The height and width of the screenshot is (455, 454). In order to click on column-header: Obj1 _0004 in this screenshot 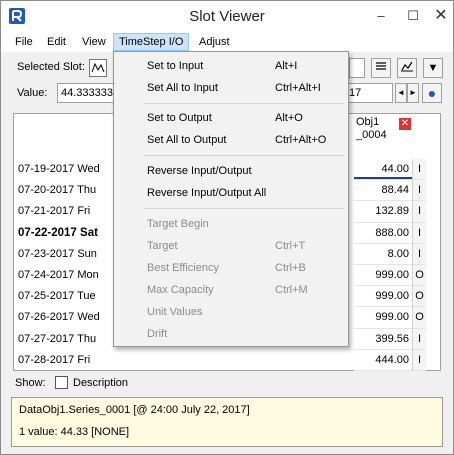, I will do `click(371, 129)`.